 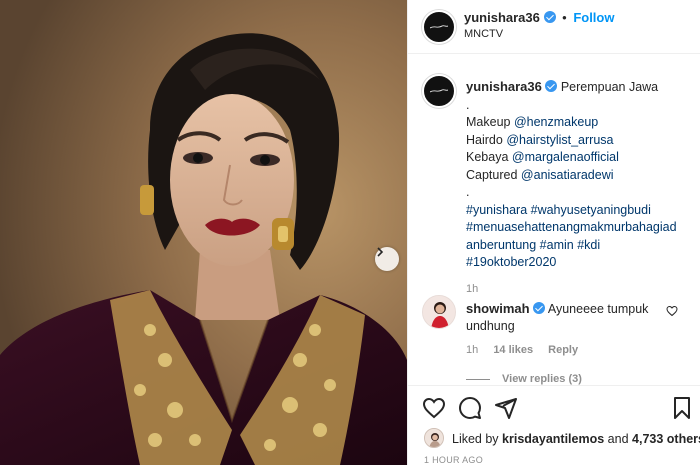 What do you see at coordinates (502, 17) in the screenshot?
I see `author-username: yunishara36` at bounding box center [502, 17].